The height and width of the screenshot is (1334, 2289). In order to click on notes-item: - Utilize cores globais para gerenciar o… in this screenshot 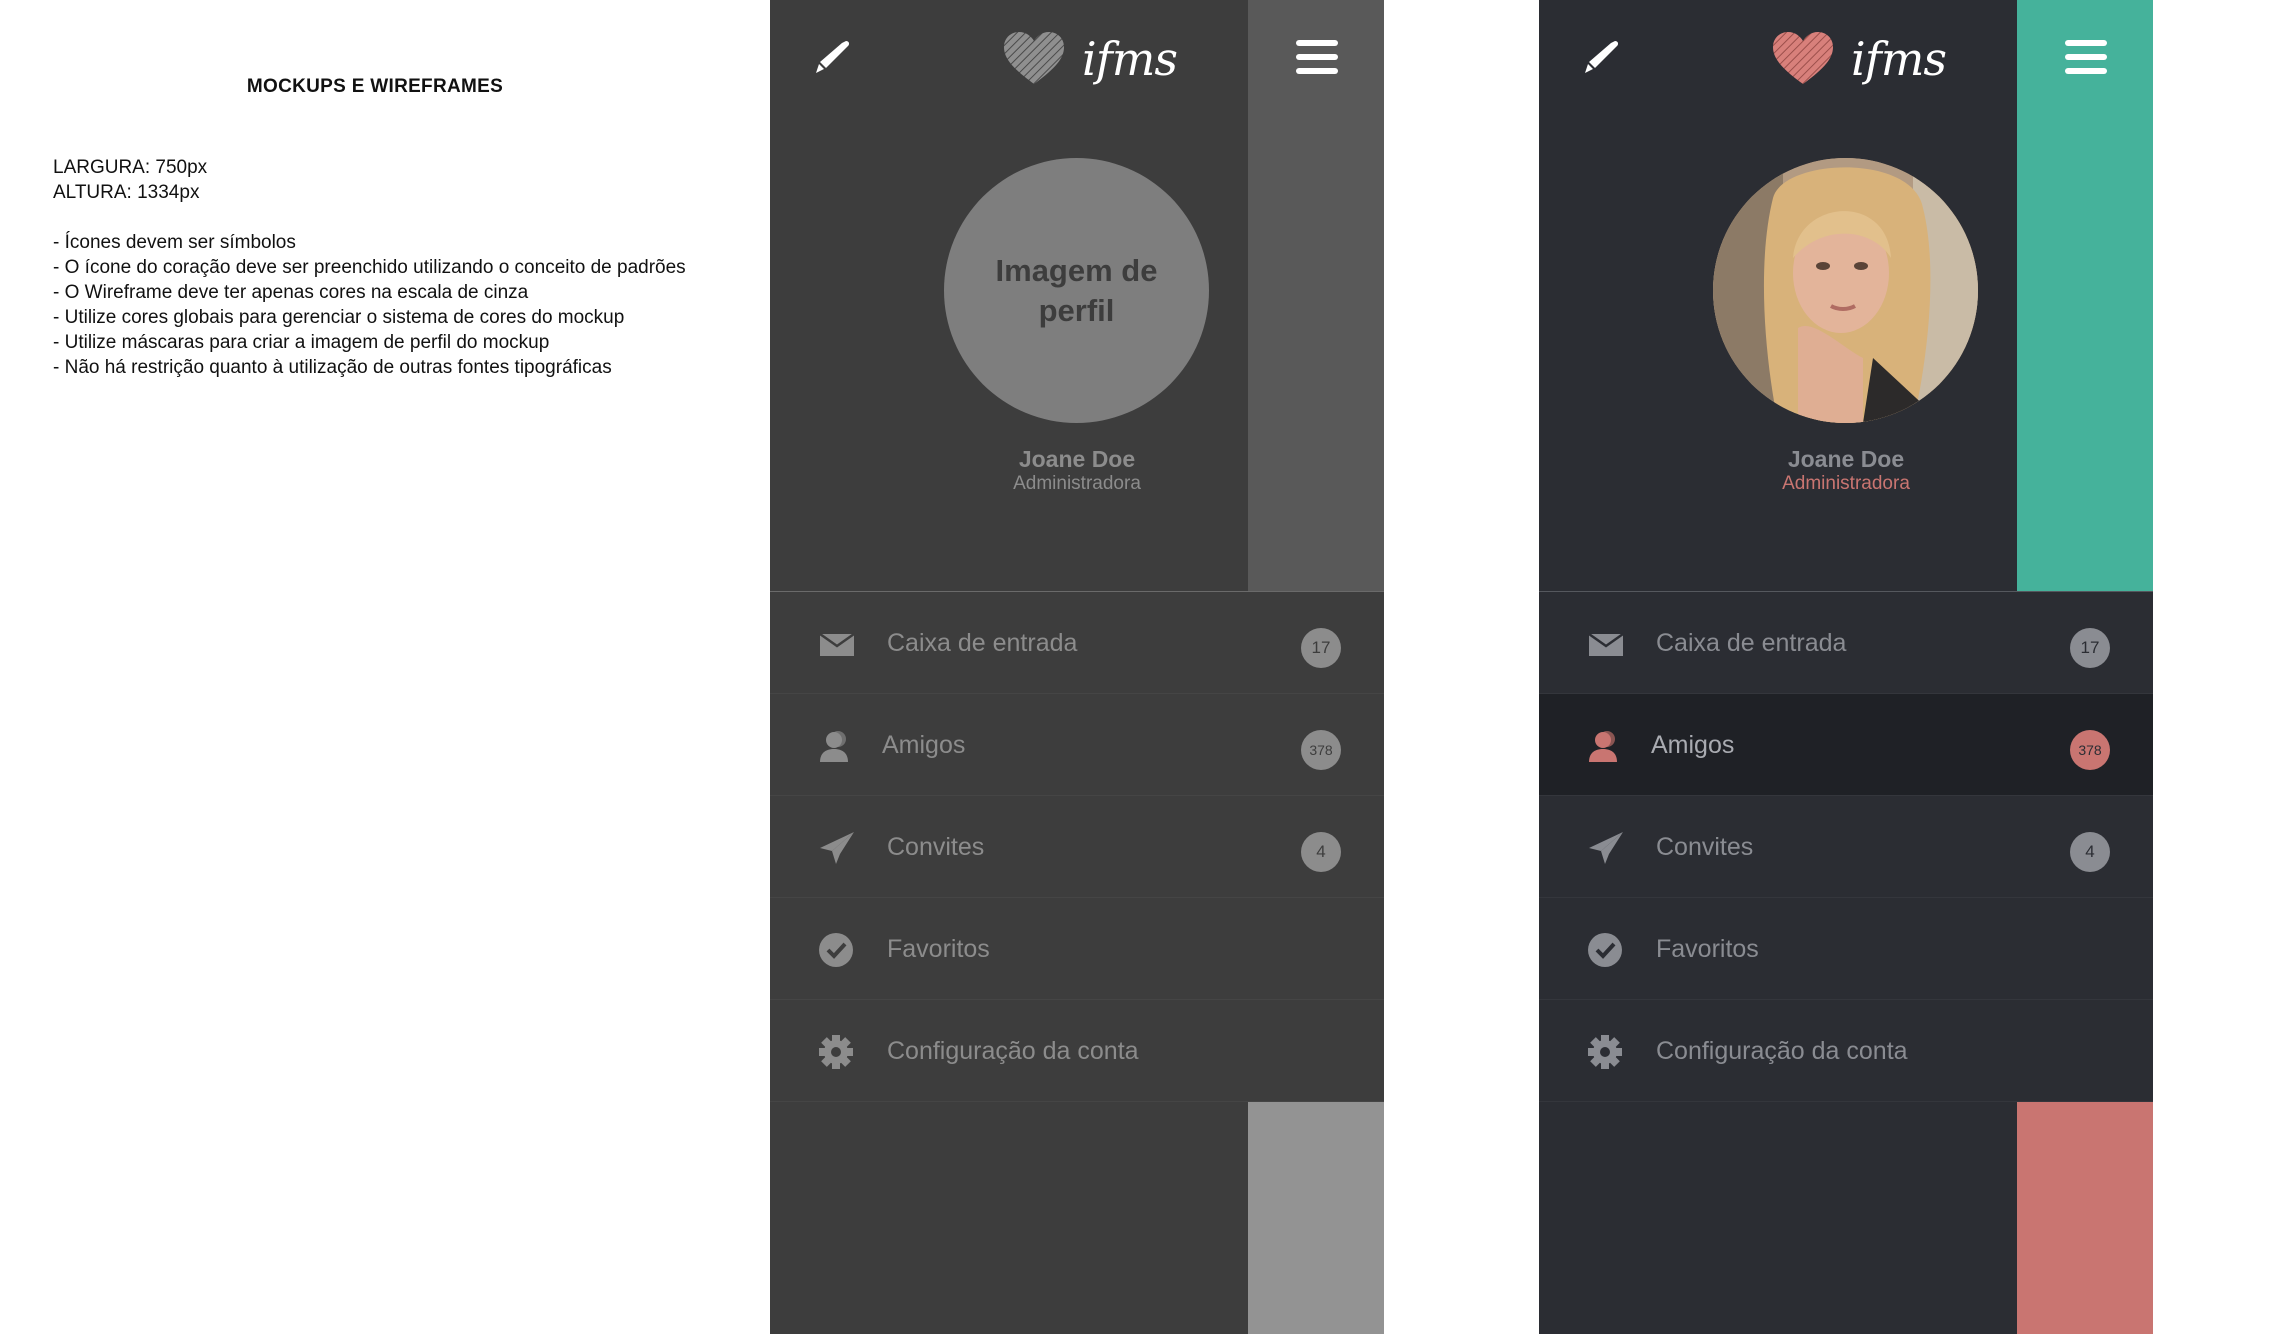, I will do `click(339, 317)`.